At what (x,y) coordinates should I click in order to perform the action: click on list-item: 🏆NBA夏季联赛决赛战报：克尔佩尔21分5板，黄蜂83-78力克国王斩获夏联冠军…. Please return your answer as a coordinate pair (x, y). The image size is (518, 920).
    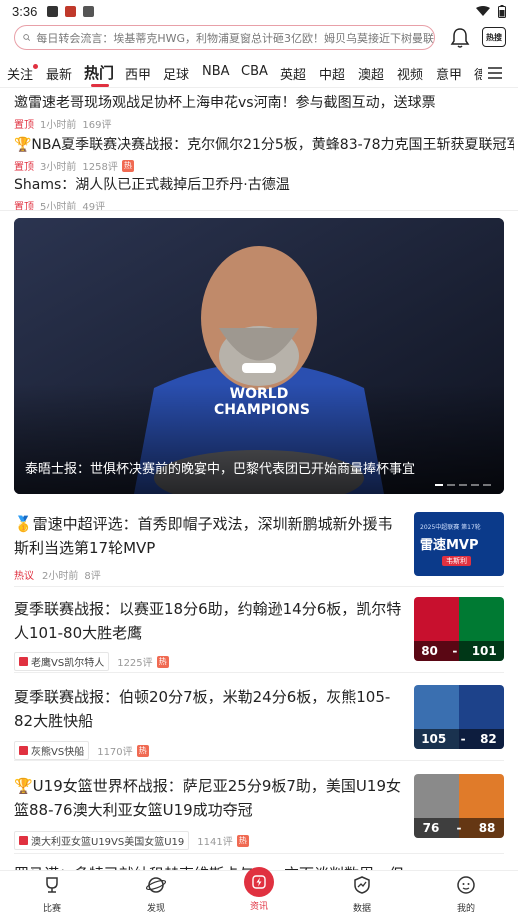
    Looking at the image, I should click on (264, 153).